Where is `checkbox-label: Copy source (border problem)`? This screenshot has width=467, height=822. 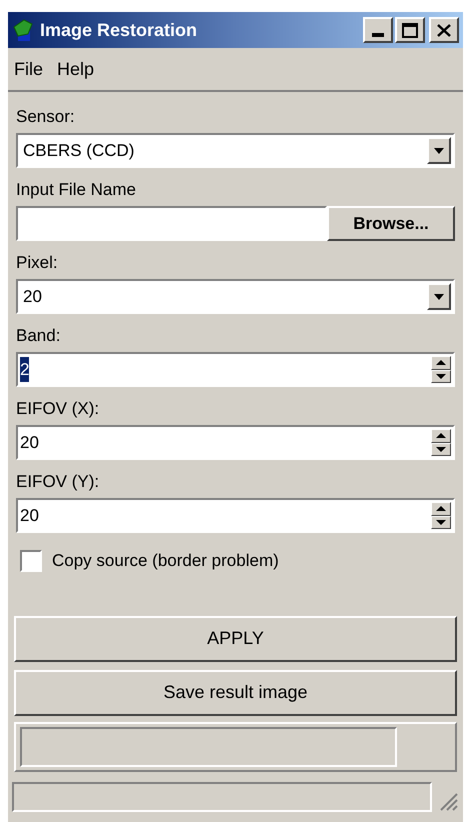 checkbox-label: Copy source (border problem) is located at coordinates (165, 561).